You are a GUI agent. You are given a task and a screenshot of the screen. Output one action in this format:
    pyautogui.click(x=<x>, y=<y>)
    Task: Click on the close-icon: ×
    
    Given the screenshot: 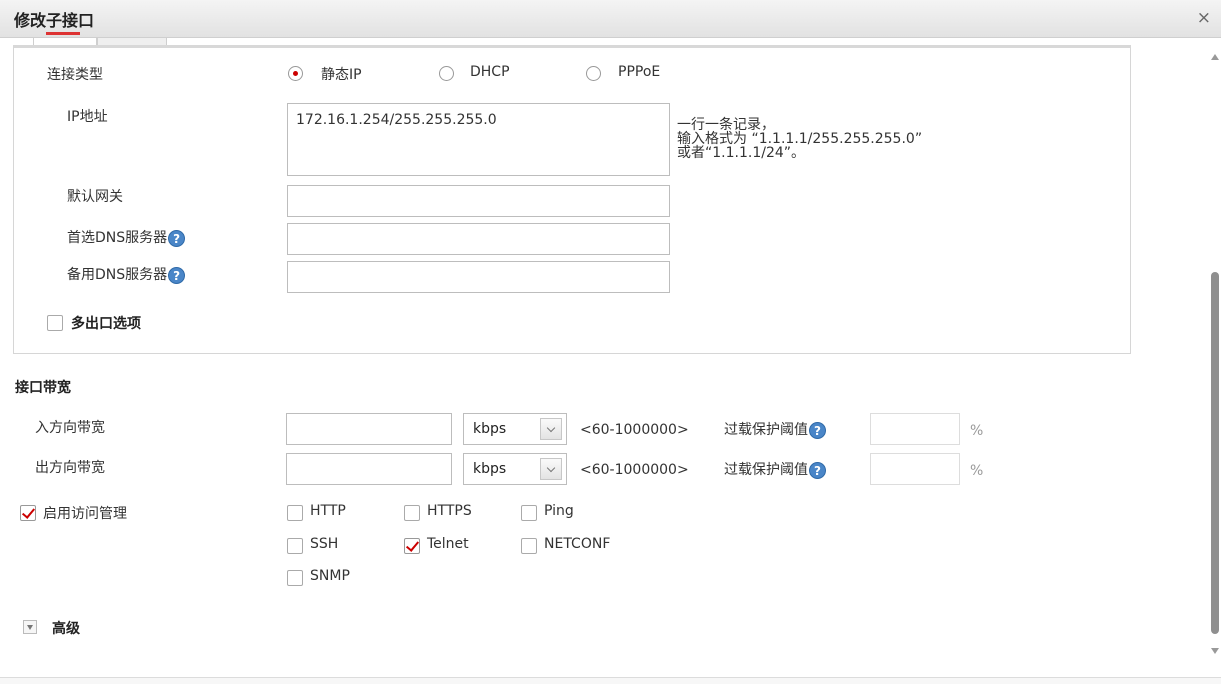 What is the action you would take?
    pyautogui.click(x=1204, y=18)
    